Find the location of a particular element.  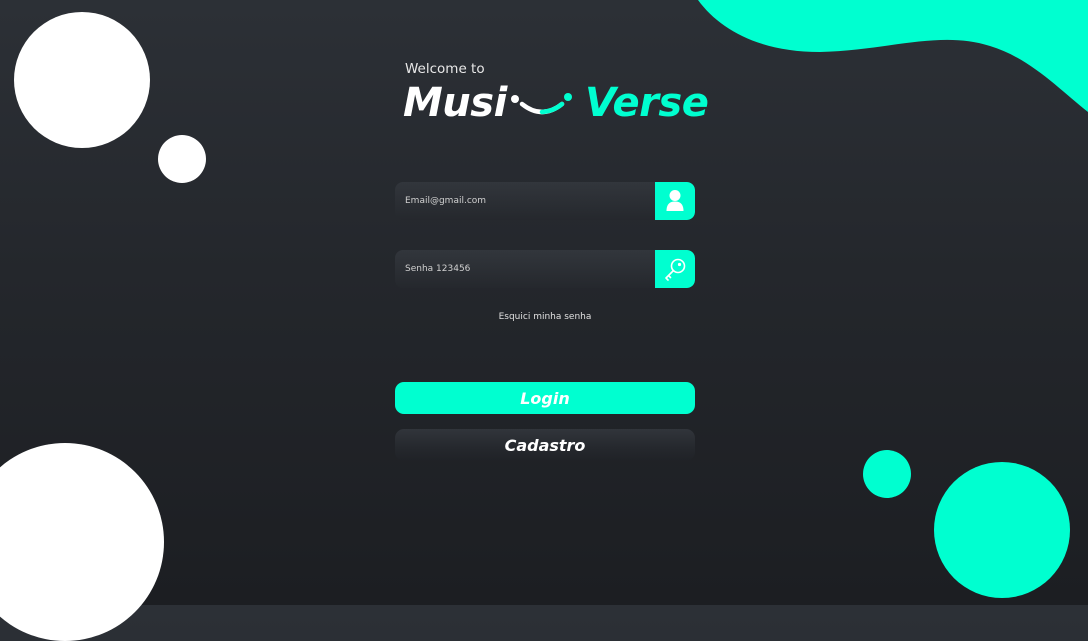

signup-button: Cadastro is located at coordinates (545, 445).